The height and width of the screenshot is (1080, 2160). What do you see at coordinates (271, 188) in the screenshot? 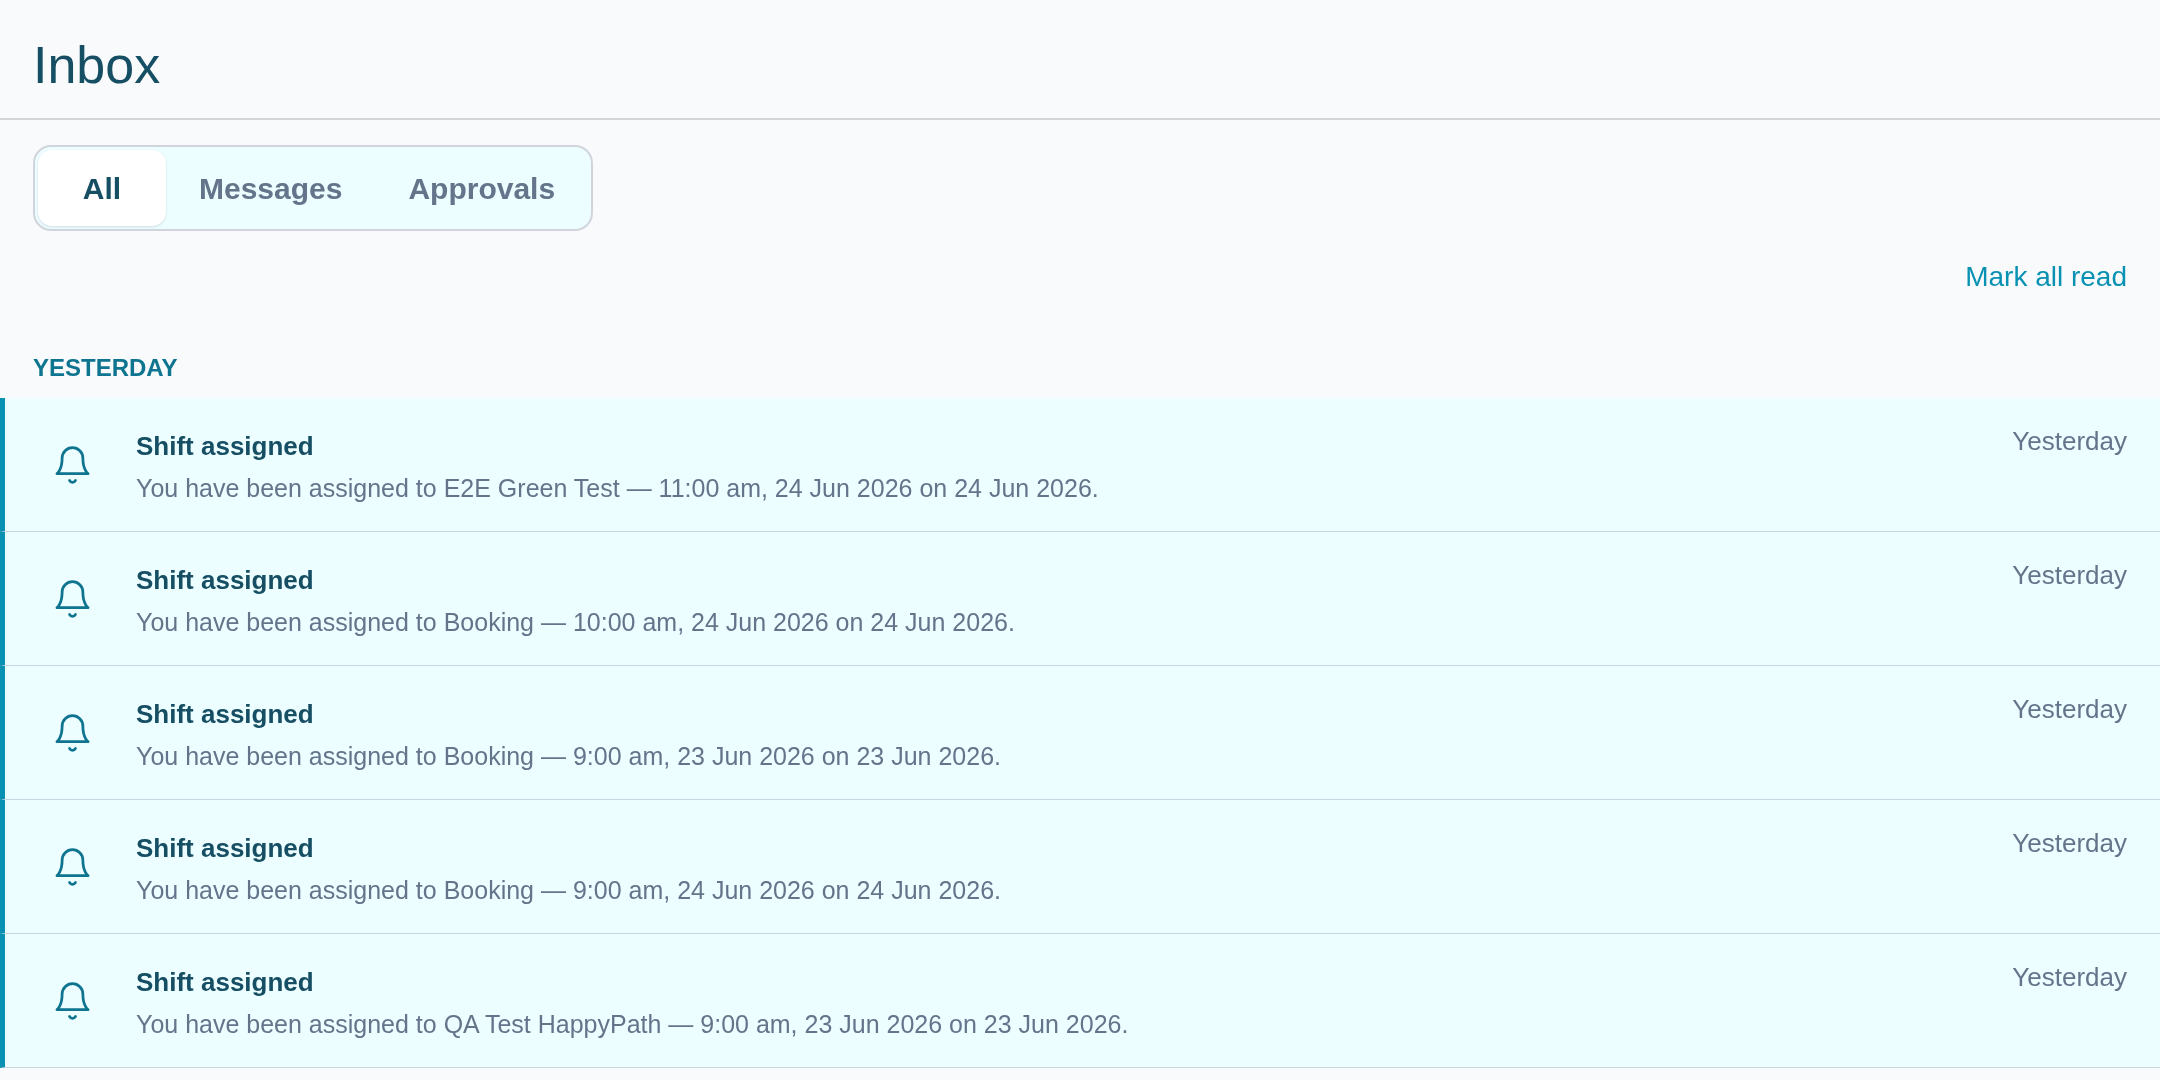
I see `tab: Messages` at bounding box center [271, 188].